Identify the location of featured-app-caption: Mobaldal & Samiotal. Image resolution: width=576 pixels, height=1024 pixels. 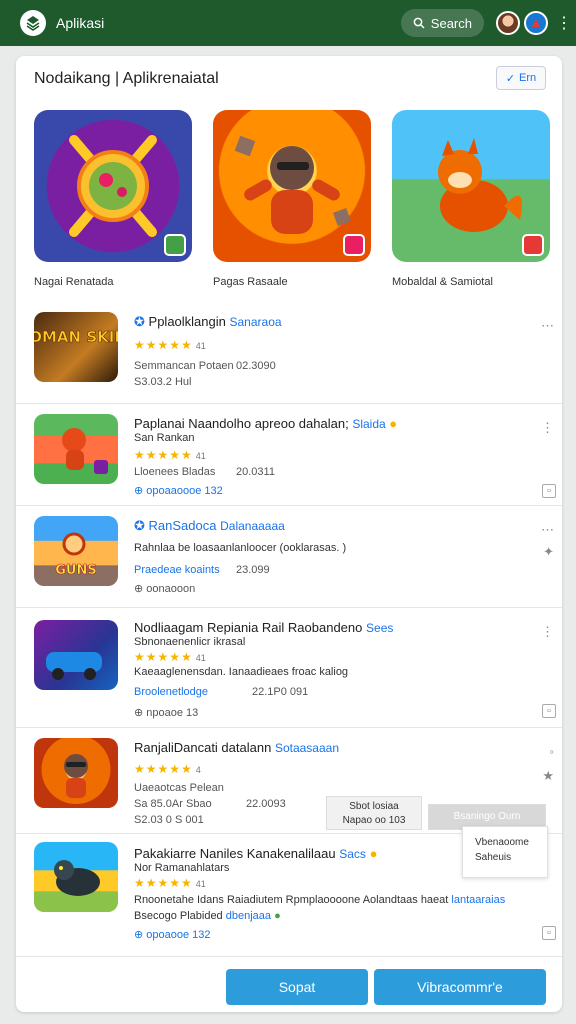
(442, 282).